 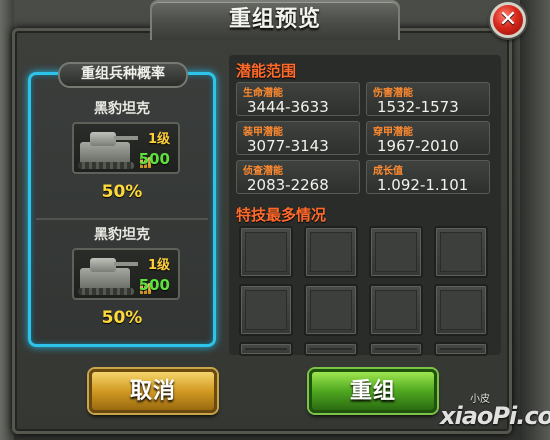 What do you see at coordinates (288, 146) in the screenshot?
I see `stat-value: 3077-3143` at bounding box center [288, 146].